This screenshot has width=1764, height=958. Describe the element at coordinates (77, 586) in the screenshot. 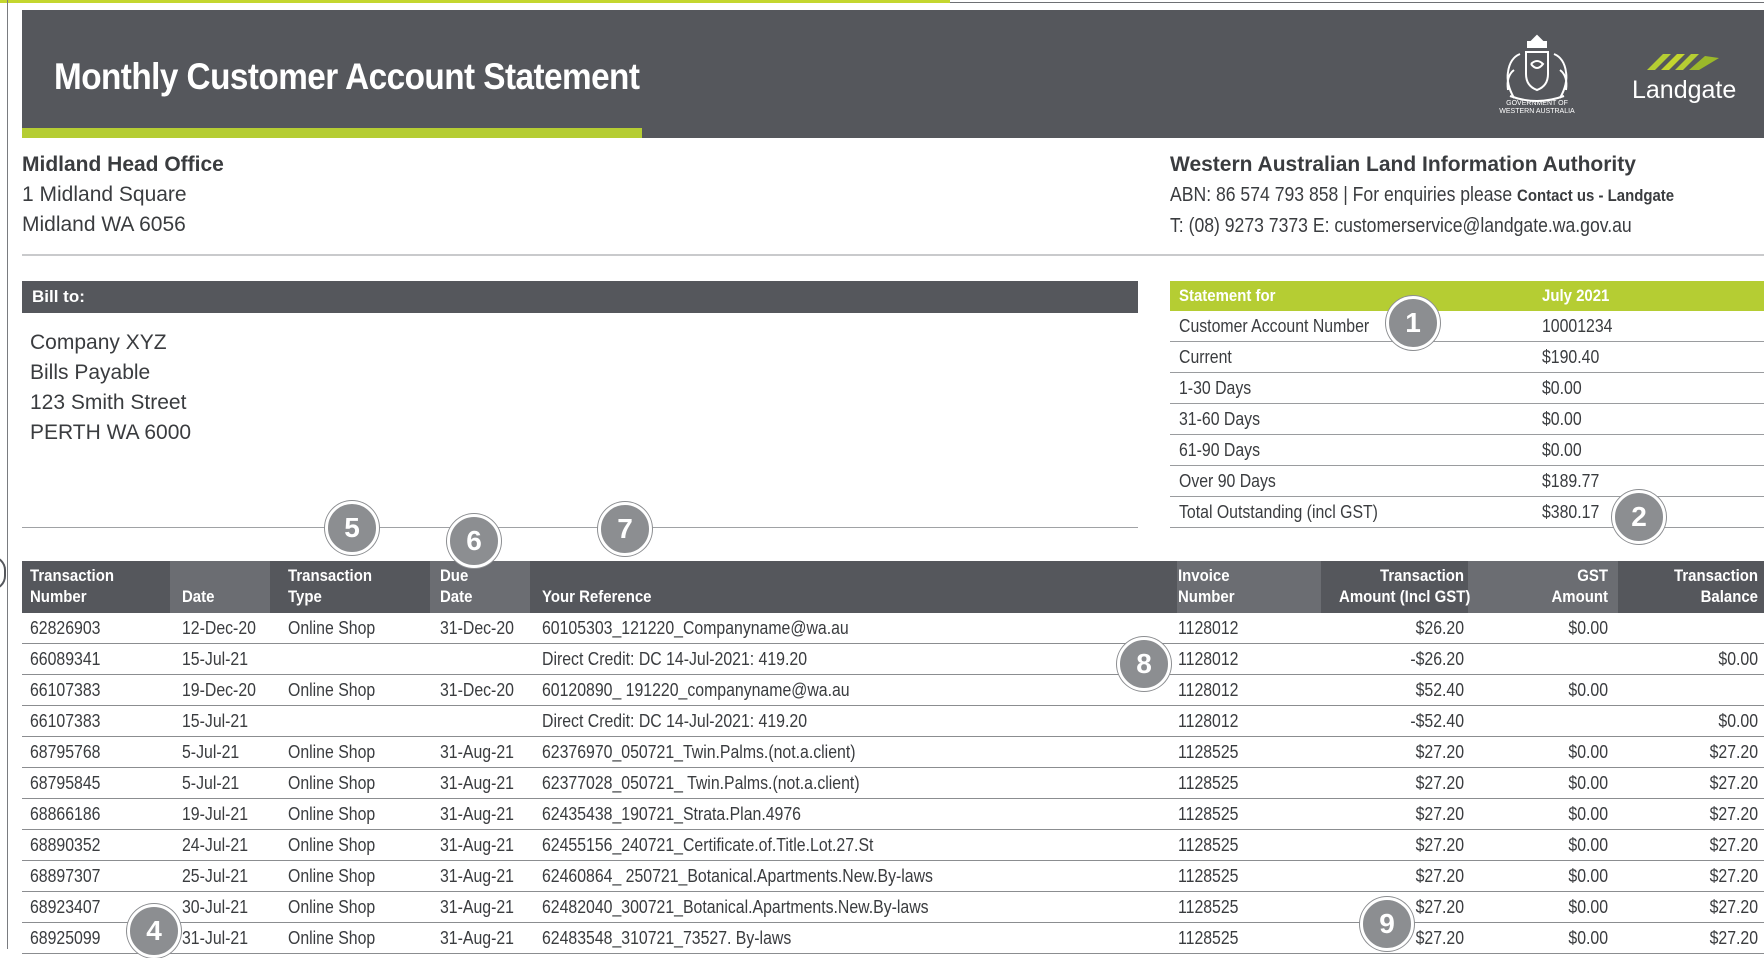

I see `col-header-transaction-number: Transaction Number` at that location.